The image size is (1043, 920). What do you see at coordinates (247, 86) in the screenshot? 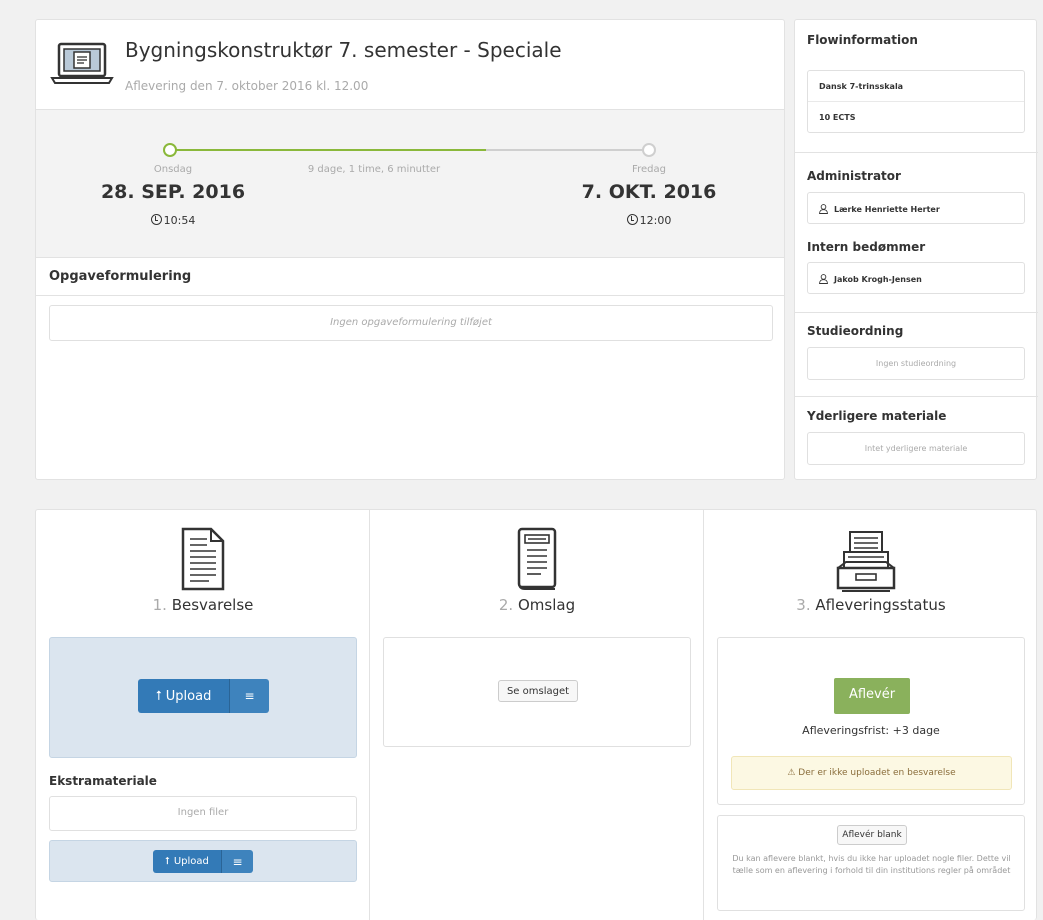
I see `assignment-deadline-text: Aflevering den 7. oktober 2016 kl. 12.00` at bounding box center [247, 86].